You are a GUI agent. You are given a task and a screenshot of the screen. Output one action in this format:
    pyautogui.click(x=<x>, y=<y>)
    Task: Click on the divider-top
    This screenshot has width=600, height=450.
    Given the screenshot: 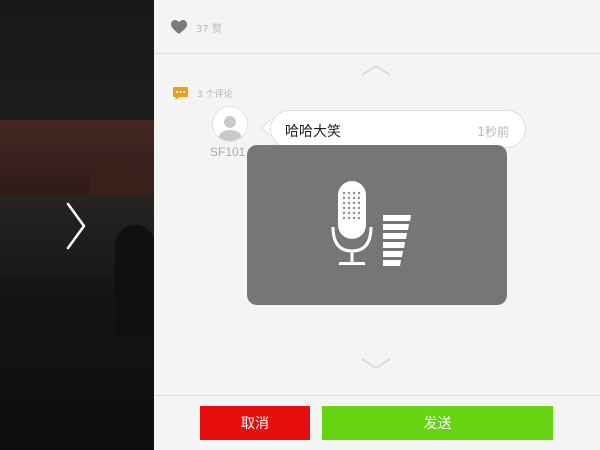 What is the action you would take?
    pyautogui.click(x=377, y=53)
    